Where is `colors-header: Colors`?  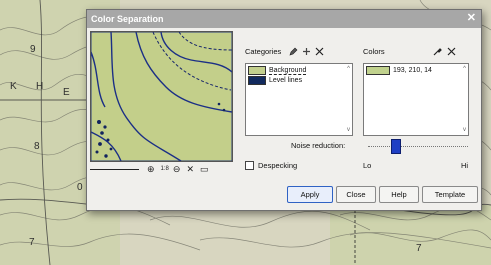 colors-header: Colors is located at coordinates (374, 51).